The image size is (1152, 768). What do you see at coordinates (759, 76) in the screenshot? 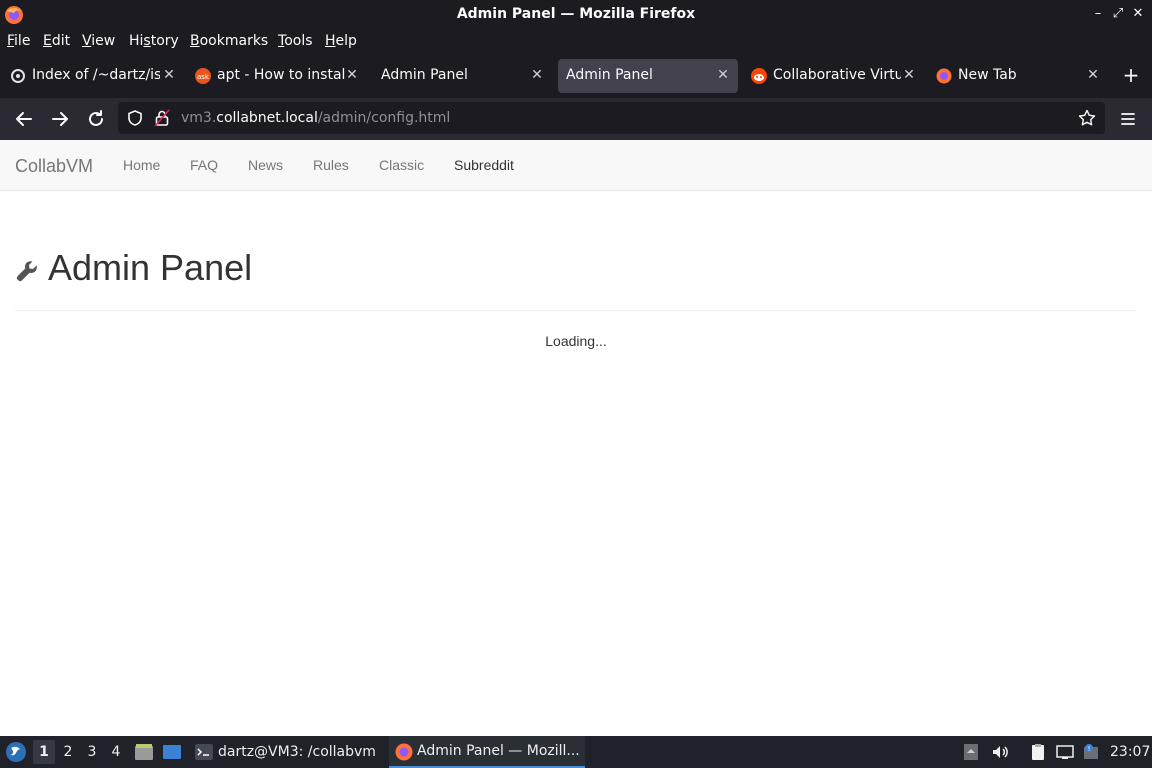
I see `reddit-icon` at bounding box center [759, 76].